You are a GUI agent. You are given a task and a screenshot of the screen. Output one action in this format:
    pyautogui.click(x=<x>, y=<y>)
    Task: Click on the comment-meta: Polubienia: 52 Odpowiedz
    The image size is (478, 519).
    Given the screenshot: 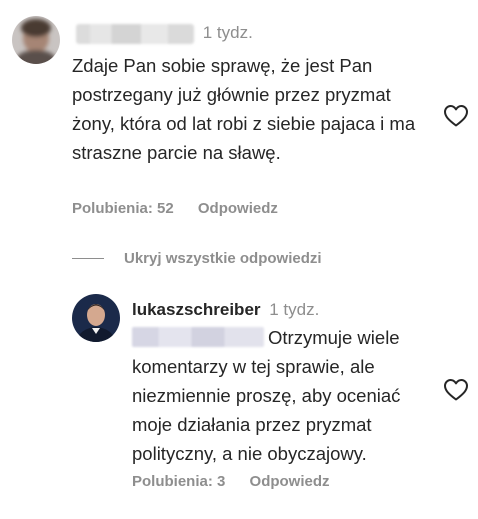 What is the action you would take?
    pyautogui.click(x=175, y=208)
    